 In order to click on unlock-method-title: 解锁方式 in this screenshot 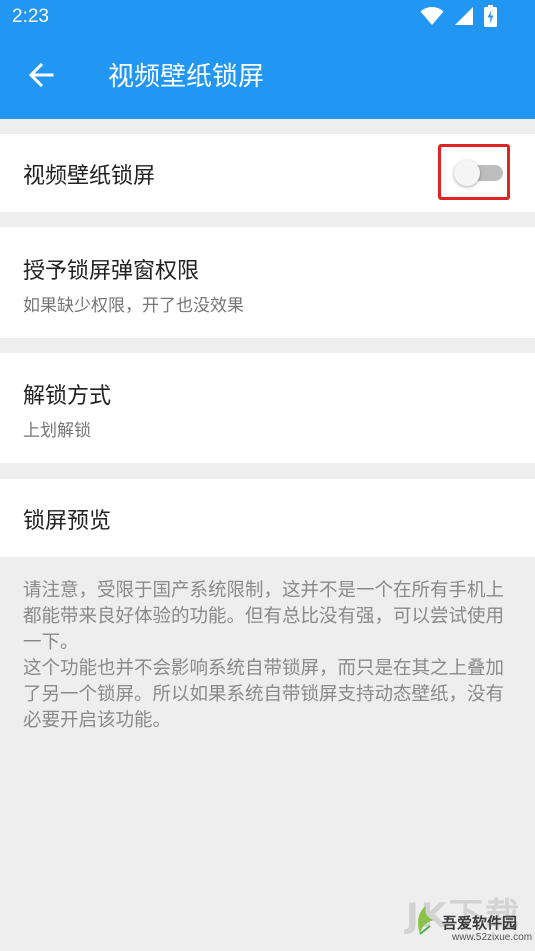, I will do `click(67, 396)`.